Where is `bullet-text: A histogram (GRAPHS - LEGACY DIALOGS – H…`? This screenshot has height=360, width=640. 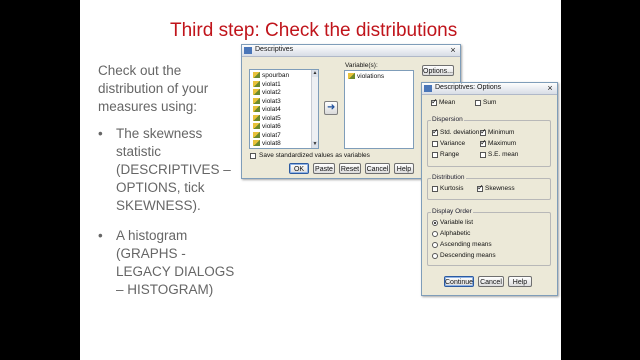
bullet-text: A histogram (GRAPHS - LEGACY DIALOGS – H… is located at coordinates (175, 262).